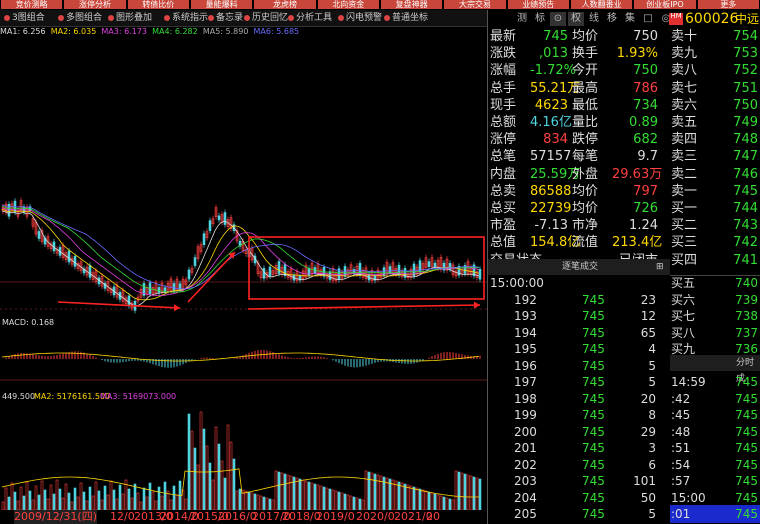 Image resolution: width=760 pixels, height=524 pixels. What do you see at coordinates (538, 4) in the screenshot?
I see `top-tab-8: 业绩预告` at bounding box center [538, 4].